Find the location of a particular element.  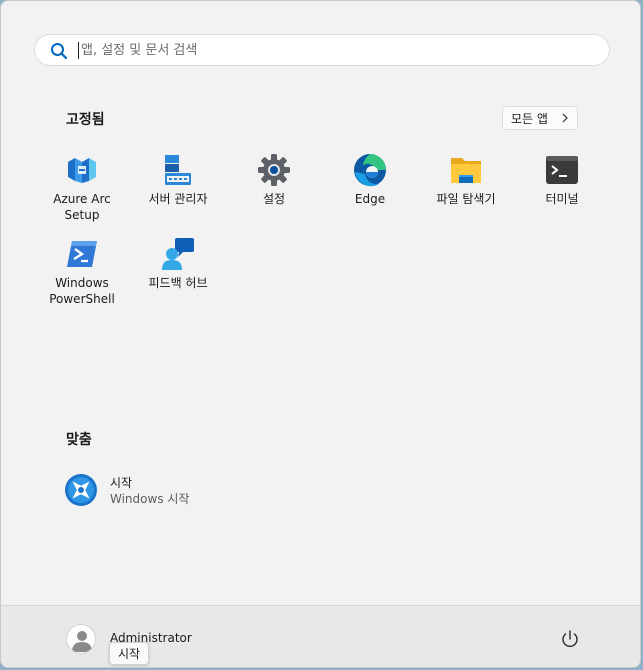

app-label-line: Windows is located at coordinates (82, 283).